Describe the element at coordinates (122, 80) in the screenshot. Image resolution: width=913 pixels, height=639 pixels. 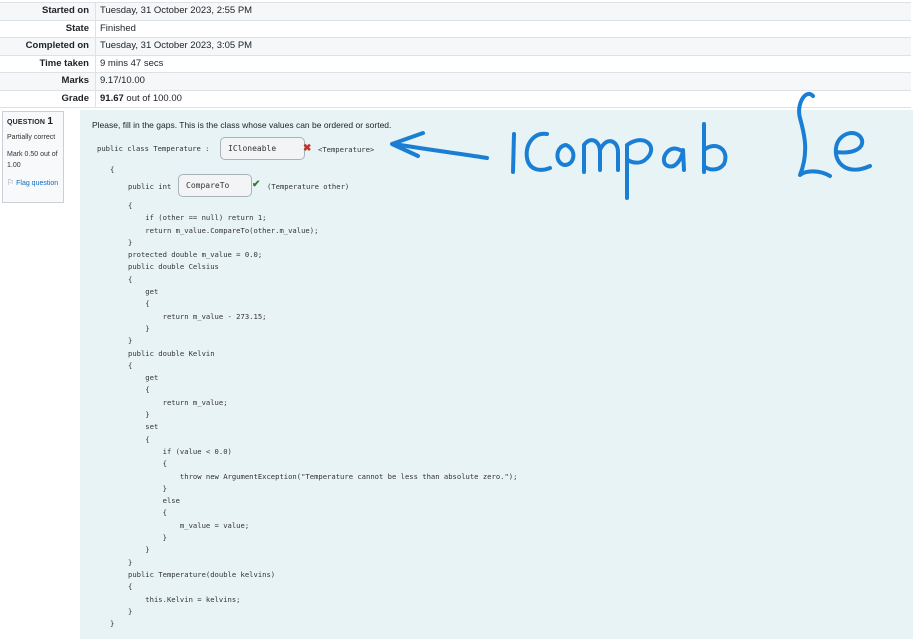
I see `summary-value: 9.17/10.00` at that location.